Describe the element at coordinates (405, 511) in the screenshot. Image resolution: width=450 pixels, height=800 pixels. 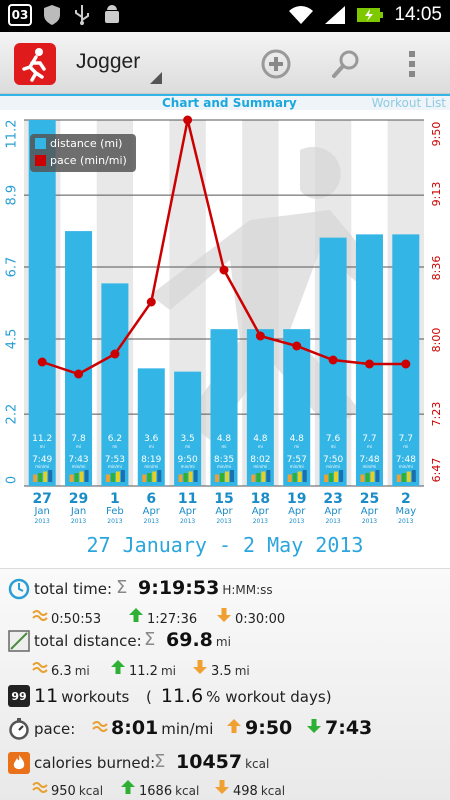
I see `x-tick-month: May` at that location.